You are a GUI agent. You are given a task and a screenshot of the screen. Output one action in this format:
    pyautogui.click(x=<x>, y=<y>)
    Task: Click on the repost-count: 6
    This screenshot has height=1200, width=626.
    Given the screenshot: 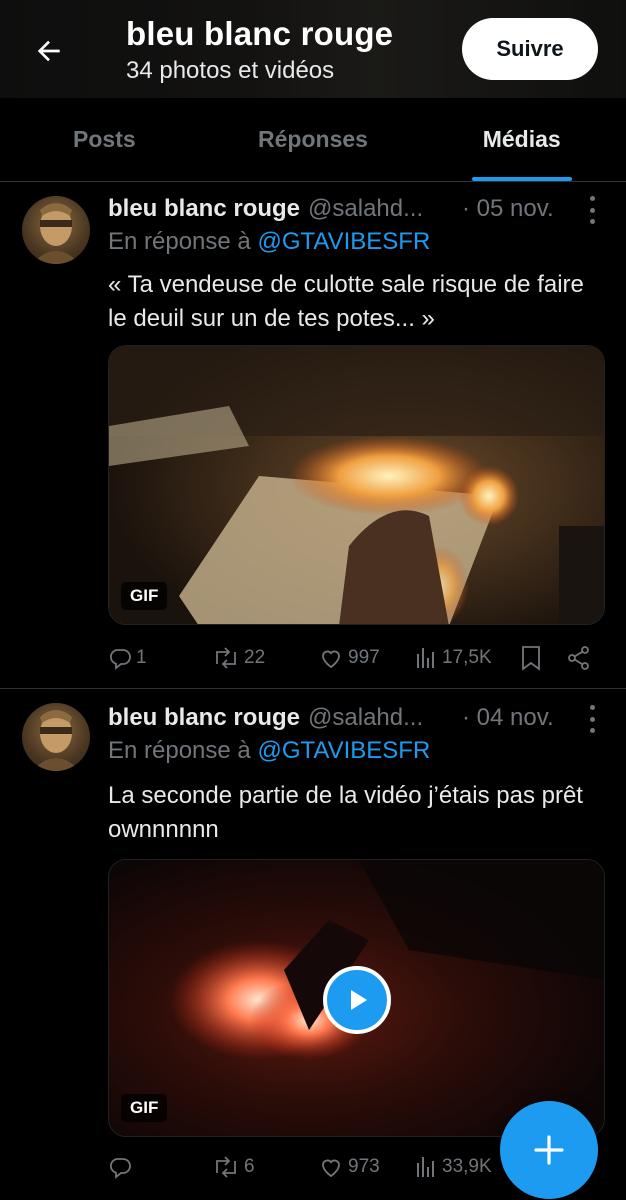 What is the action you would take?
    pyautogui.click(x=249, y=1166)
    